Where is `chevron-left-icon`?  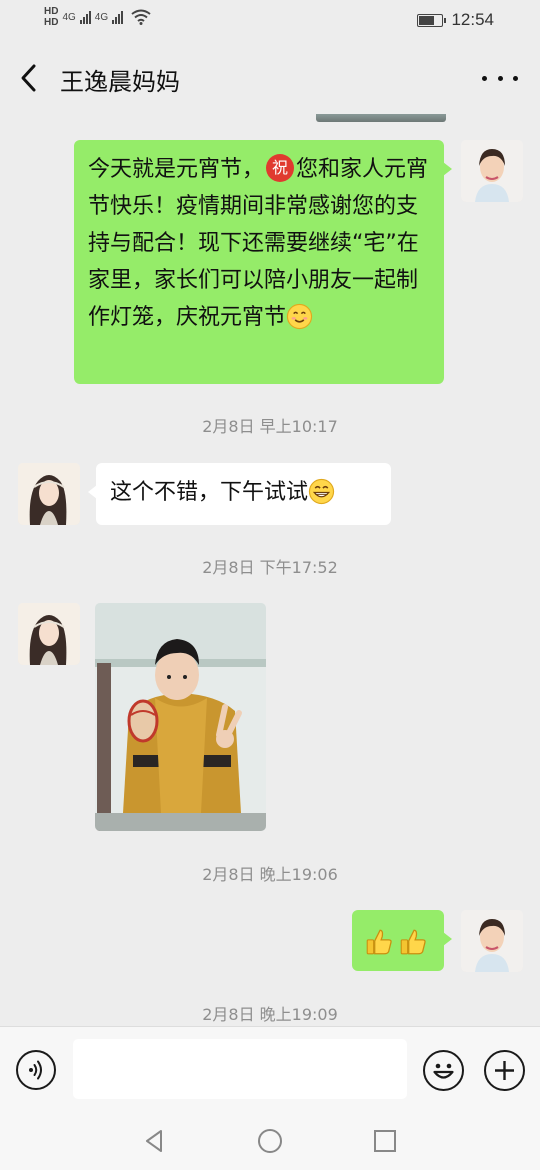
chevron-left-icon is located at coordinates (28, 78).